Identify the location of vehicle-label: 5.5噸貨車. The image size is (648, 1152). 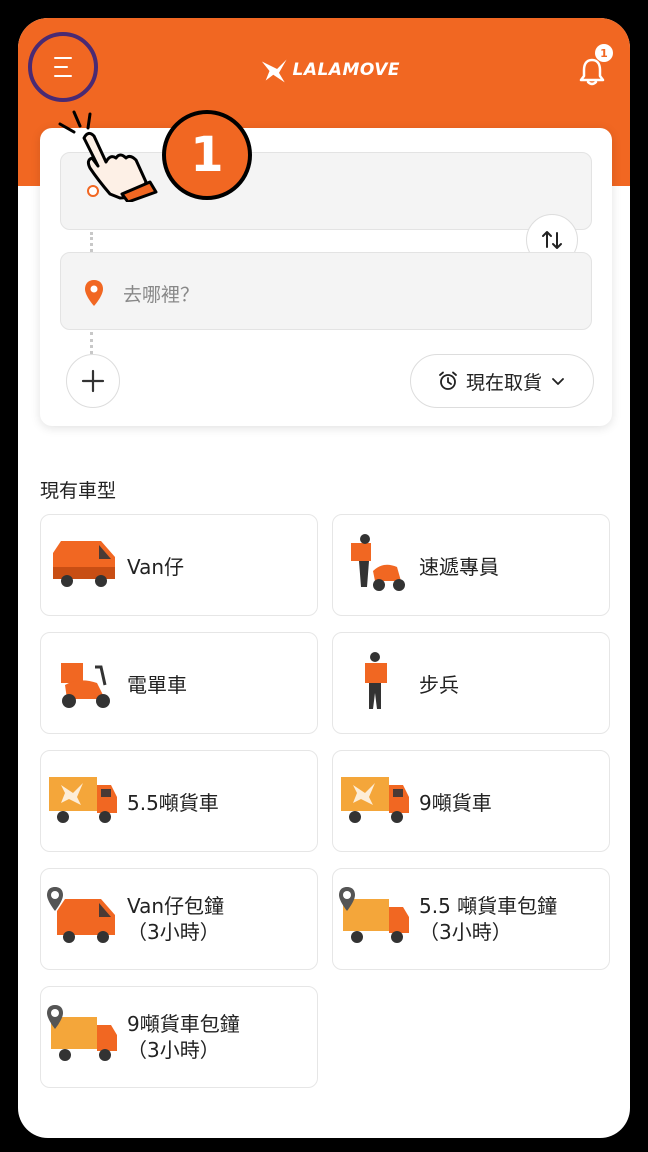
(173, 802).